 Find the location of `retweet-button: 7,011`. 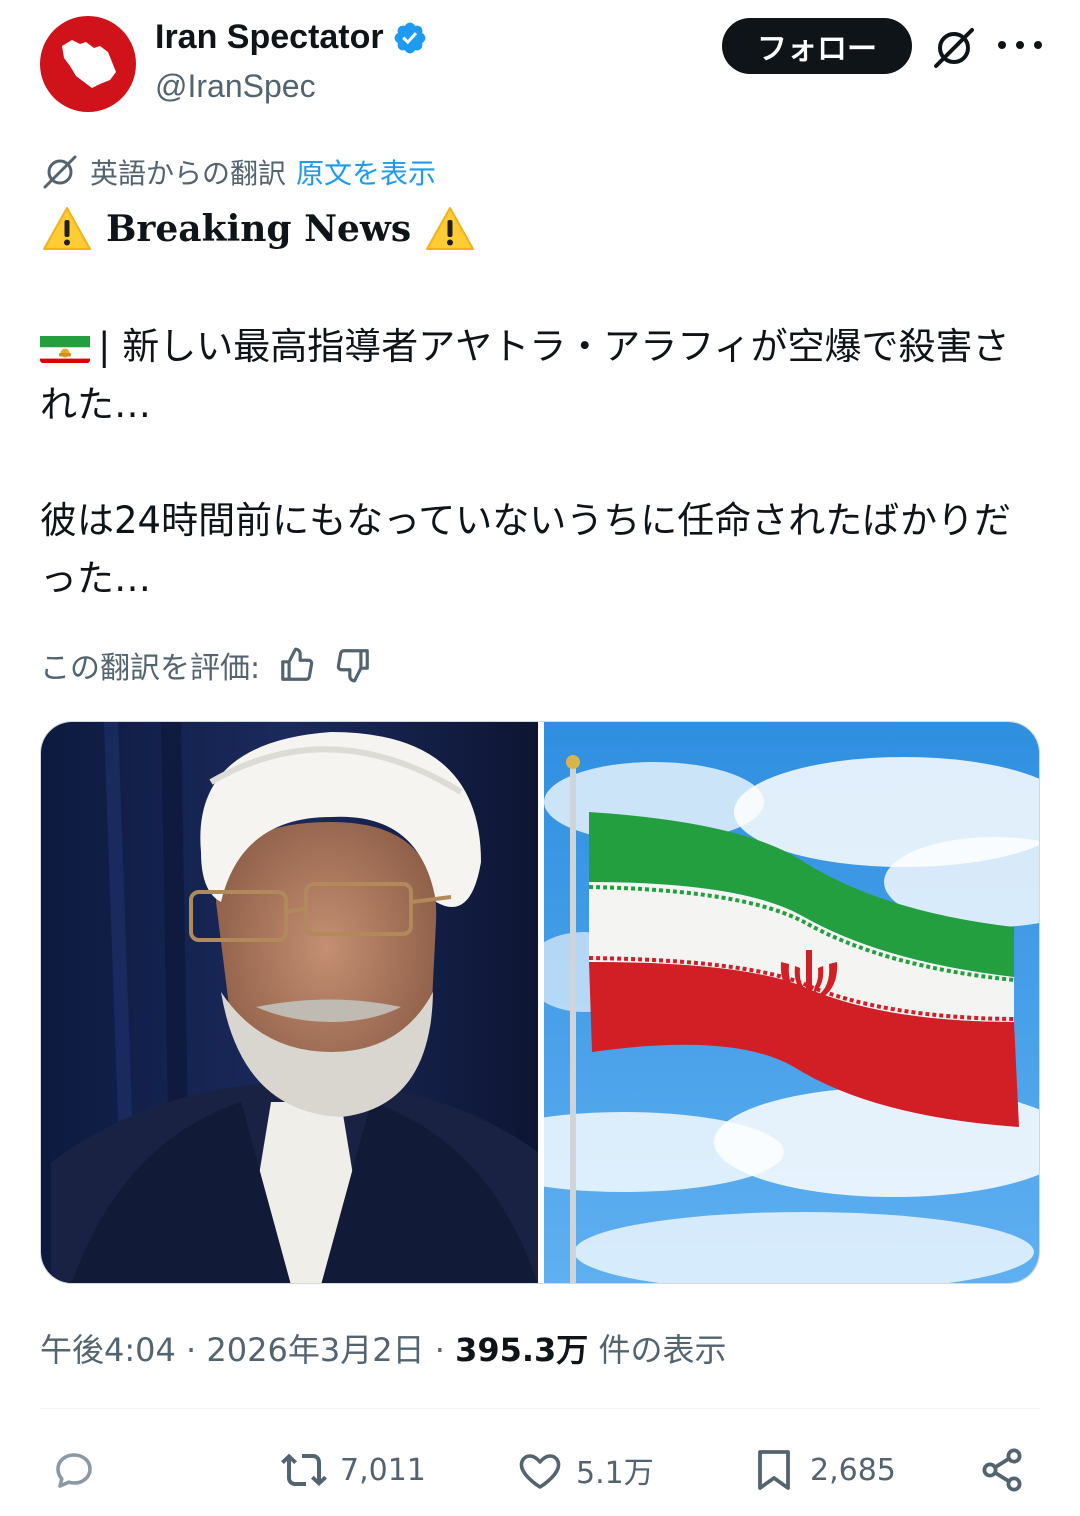

retweet-button: 7,011 is located at coordinates (353, 1470).